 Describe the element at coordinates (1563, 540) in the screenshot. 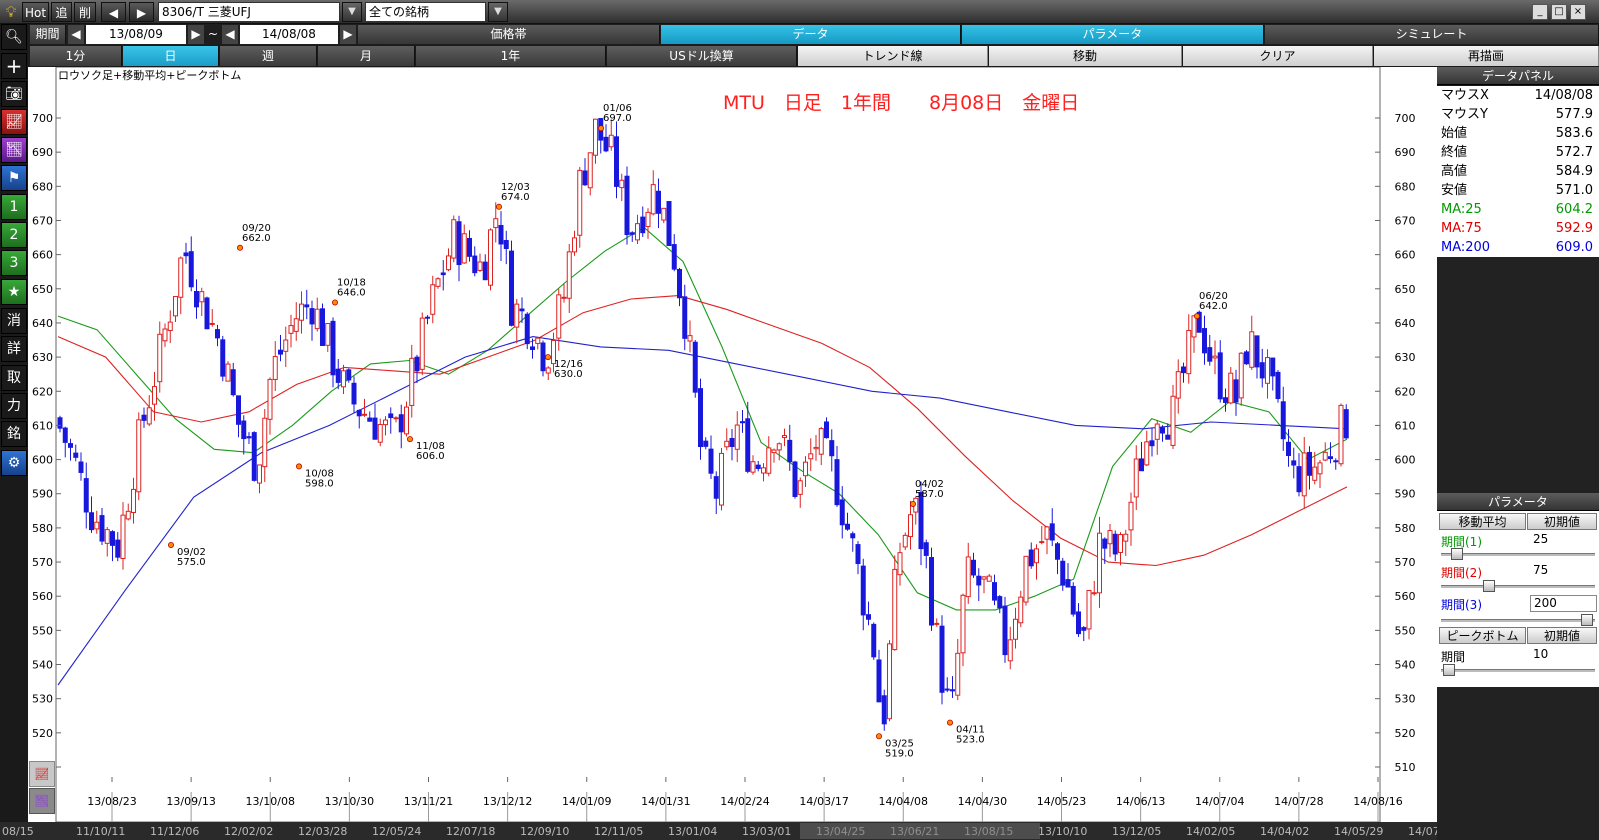

I see `period1-input: 25` at that location.